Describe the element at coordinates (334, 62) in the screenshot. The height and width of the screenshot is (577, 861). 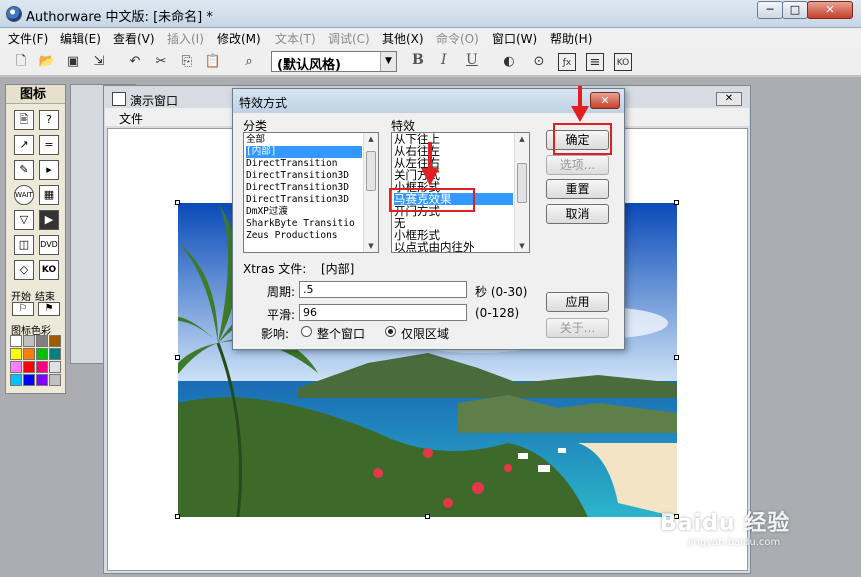
I see `style-select: (默认风格) ▼` at that location.